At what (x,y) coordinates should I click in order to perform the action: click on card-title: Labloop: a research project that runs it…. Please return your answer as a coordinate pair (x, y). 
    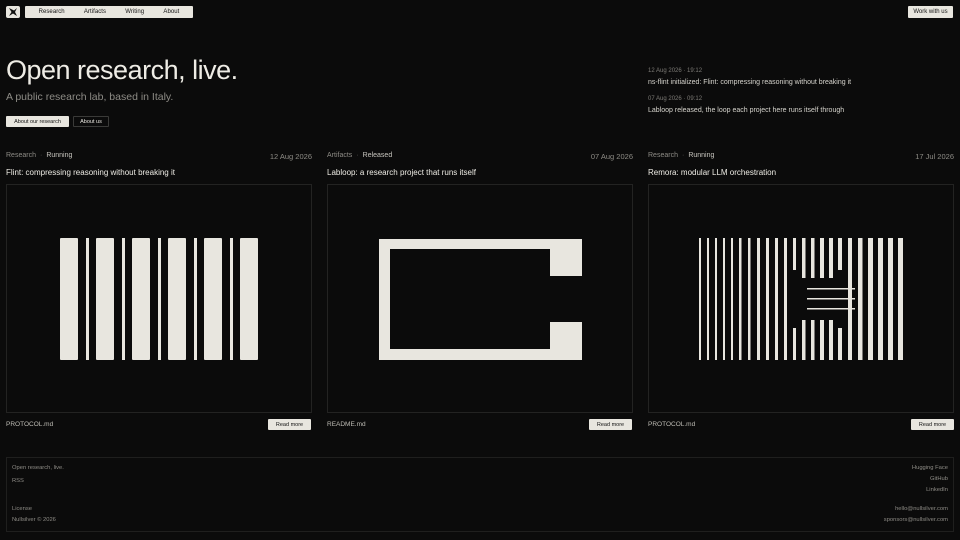
    Looking at the image, I should click on (401, 172).